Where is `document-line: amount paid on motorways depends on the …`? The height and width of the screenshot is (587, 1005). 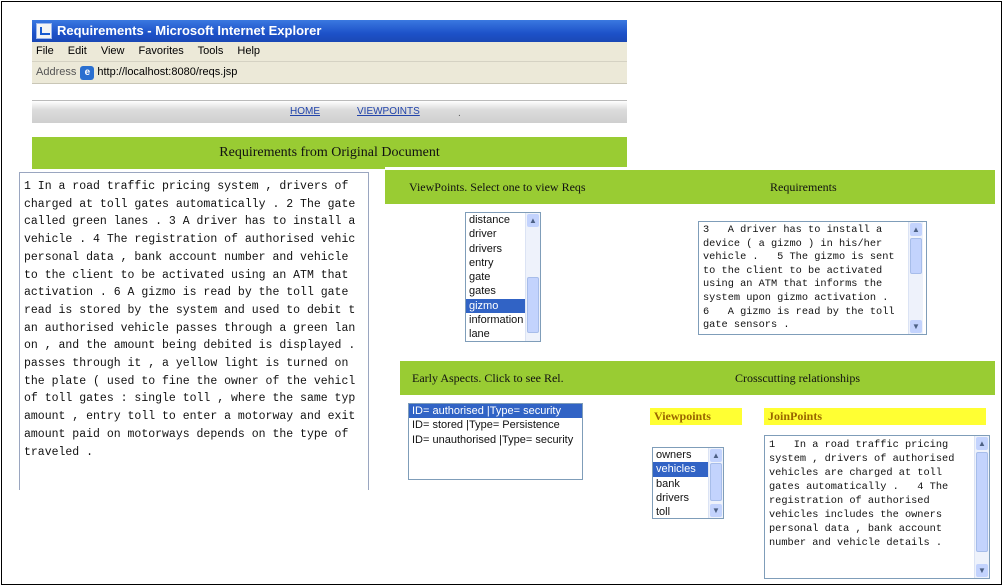 document-line: amount paid on motorways depends on the … is located at coordinates (186, 434).